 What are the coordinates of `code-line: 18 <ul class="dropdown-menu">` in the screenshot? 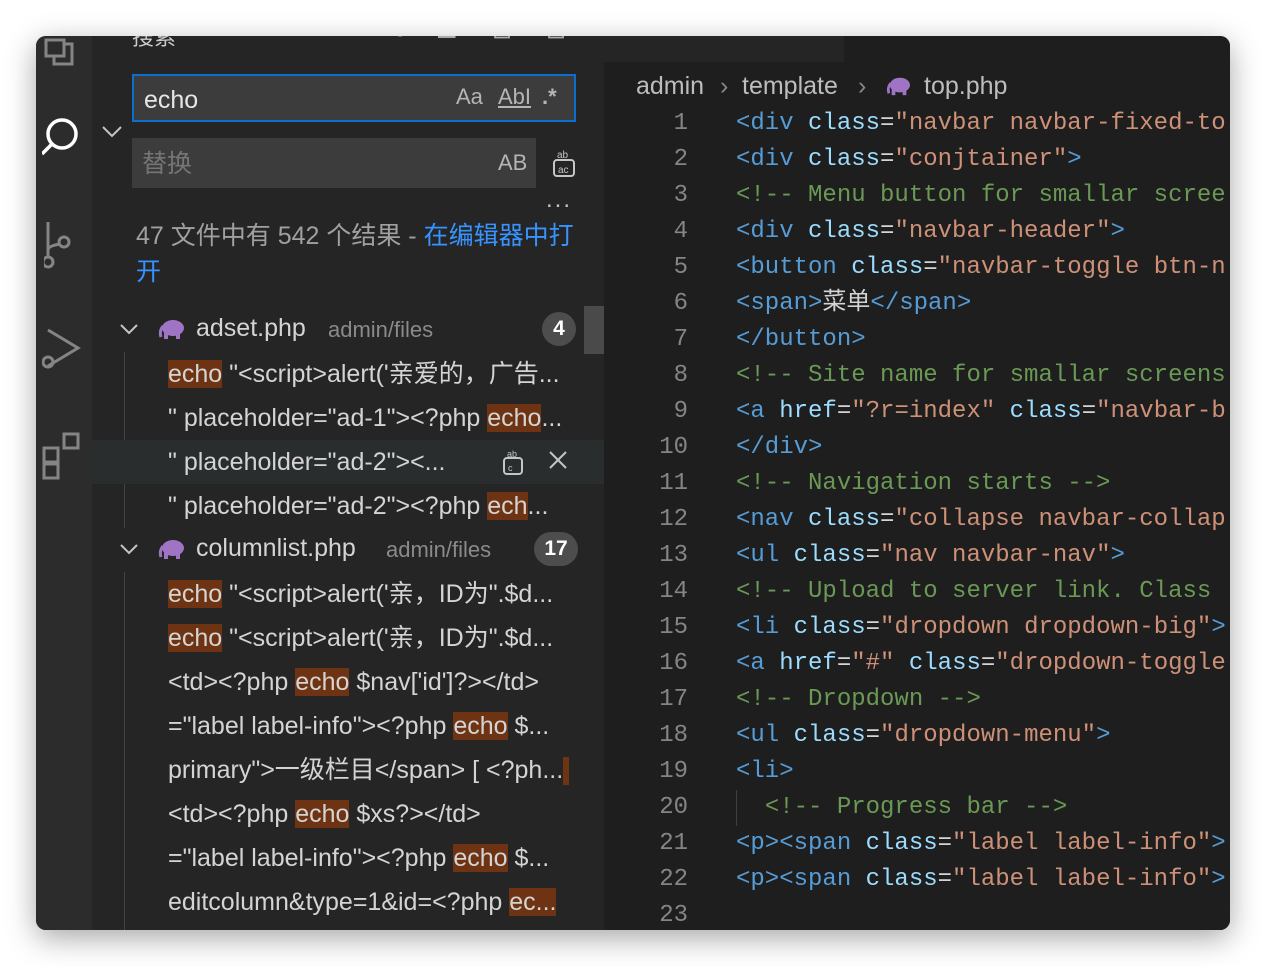 It's located at (917, 736).